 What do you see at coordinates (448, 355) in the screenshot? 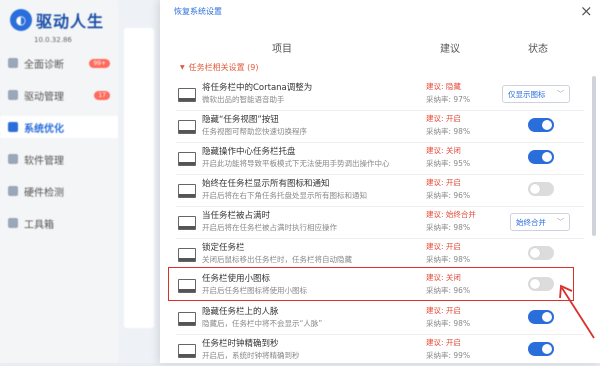
I see `setting-rate: 采纳率: 99%` at bounding box center [448, 355].